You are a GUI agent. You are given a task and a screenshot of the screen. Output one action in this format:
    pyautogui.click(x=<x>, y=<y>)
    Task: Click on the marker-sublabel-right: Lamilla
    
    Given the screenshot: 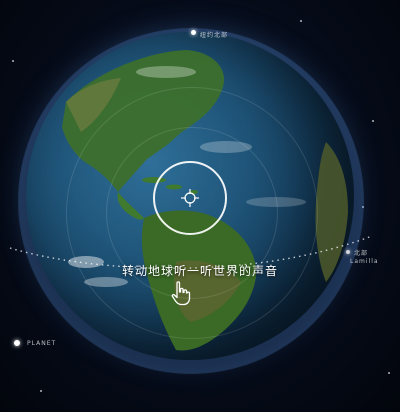 What is the action you would take?
    pyautogui.click(x=364, y=261)
    